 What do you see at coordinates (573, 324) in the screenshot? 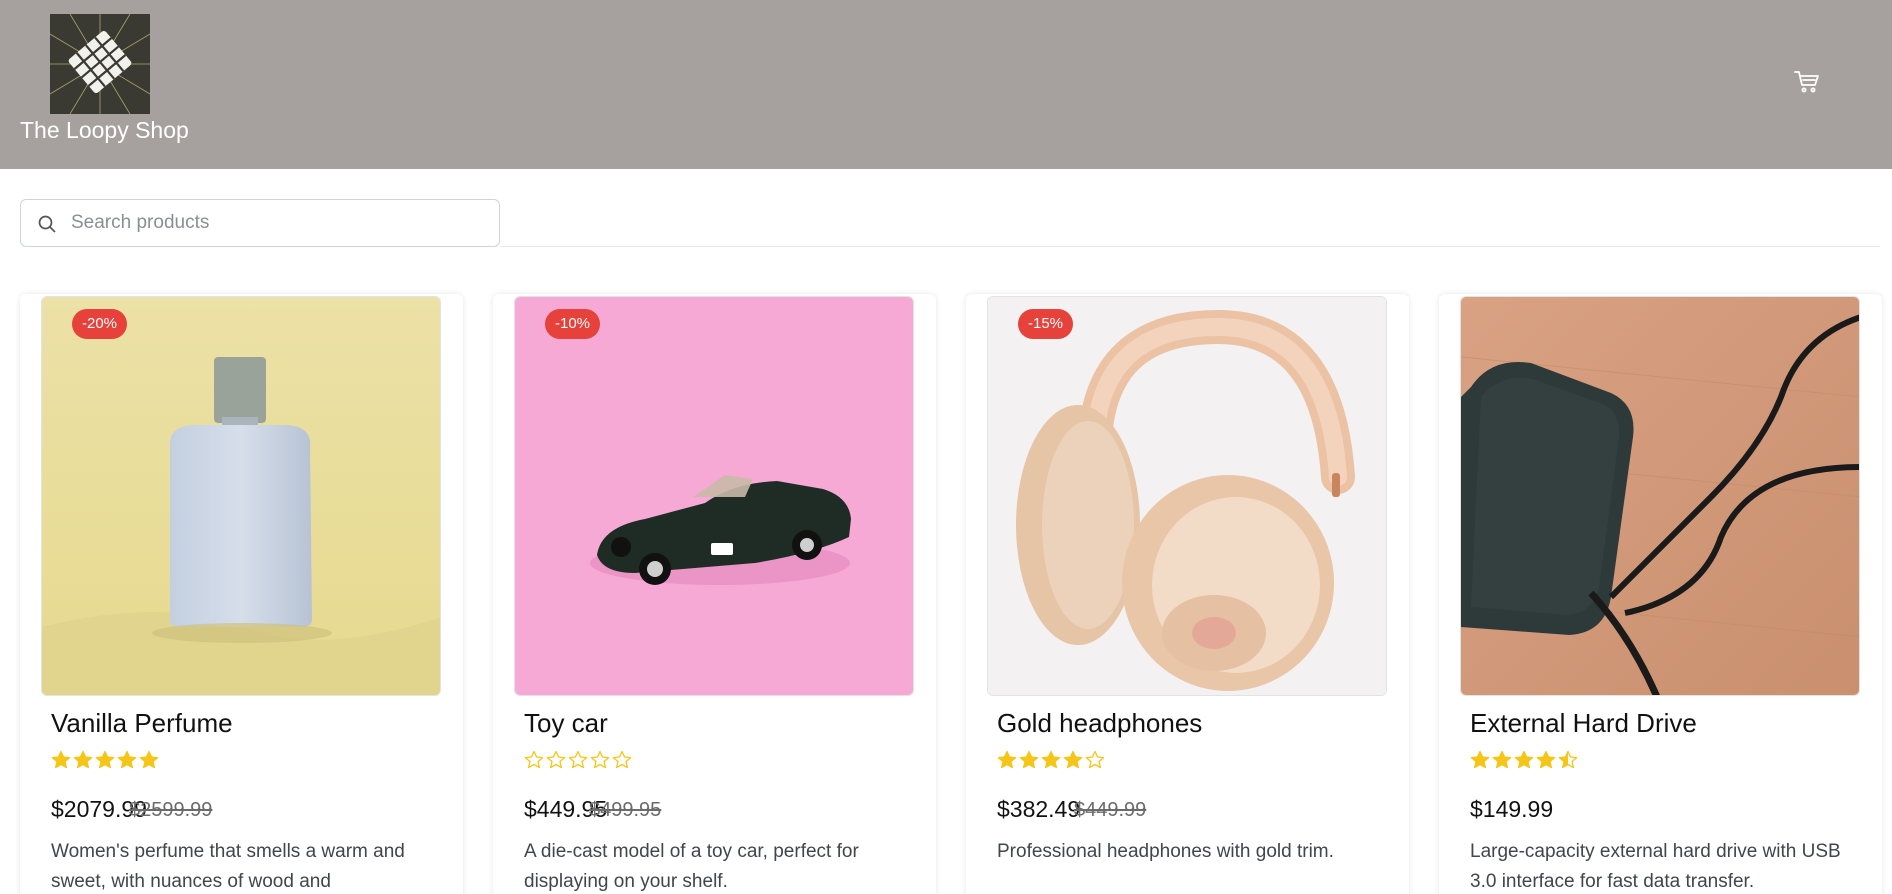
I see `discount-badge: -10%` at bounding box center [573, 324].